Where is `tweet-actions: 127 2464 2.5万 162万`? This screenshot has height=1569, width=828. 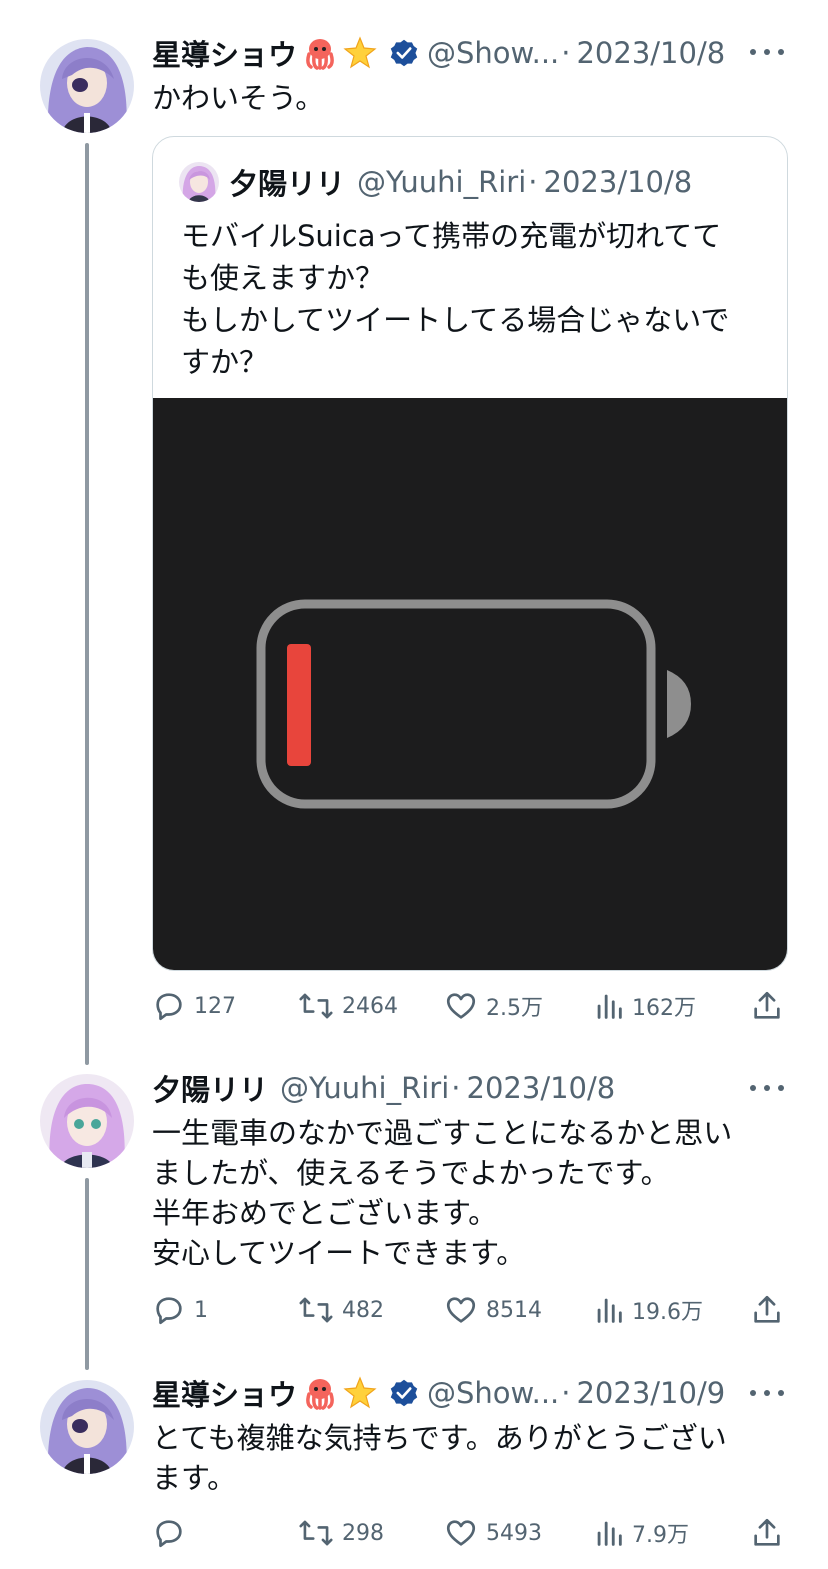
tweet-actions: 127 2464 2.5万 162万 is located at coordinates (472, 1006).